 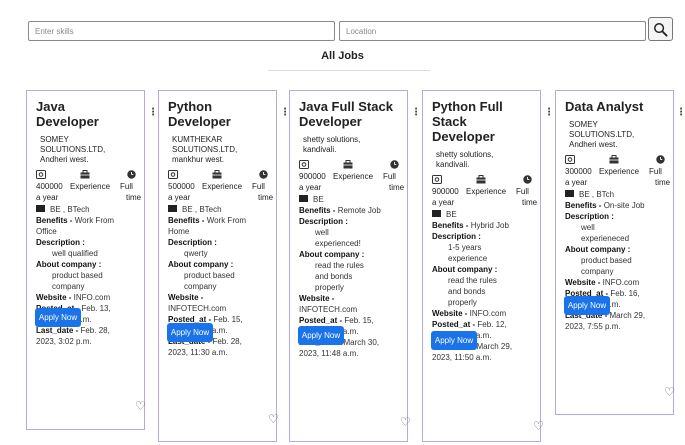 I want to click on salary-value: 400000, so click(x=49, y=186).